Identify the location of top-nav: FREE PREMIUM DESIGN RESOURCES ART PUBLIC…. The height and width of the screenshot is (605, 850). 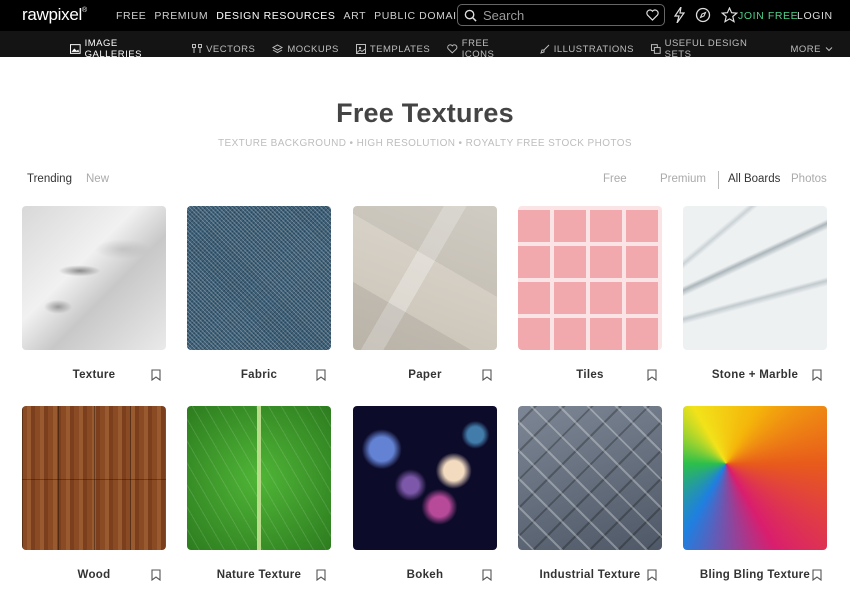
(290, 16).